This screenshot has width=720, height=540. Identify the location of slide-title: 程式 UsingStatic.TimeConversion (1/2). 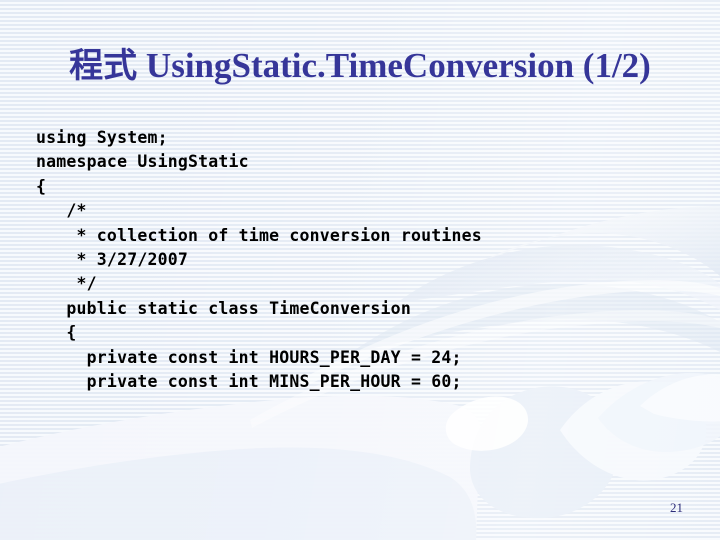
(360, 66).